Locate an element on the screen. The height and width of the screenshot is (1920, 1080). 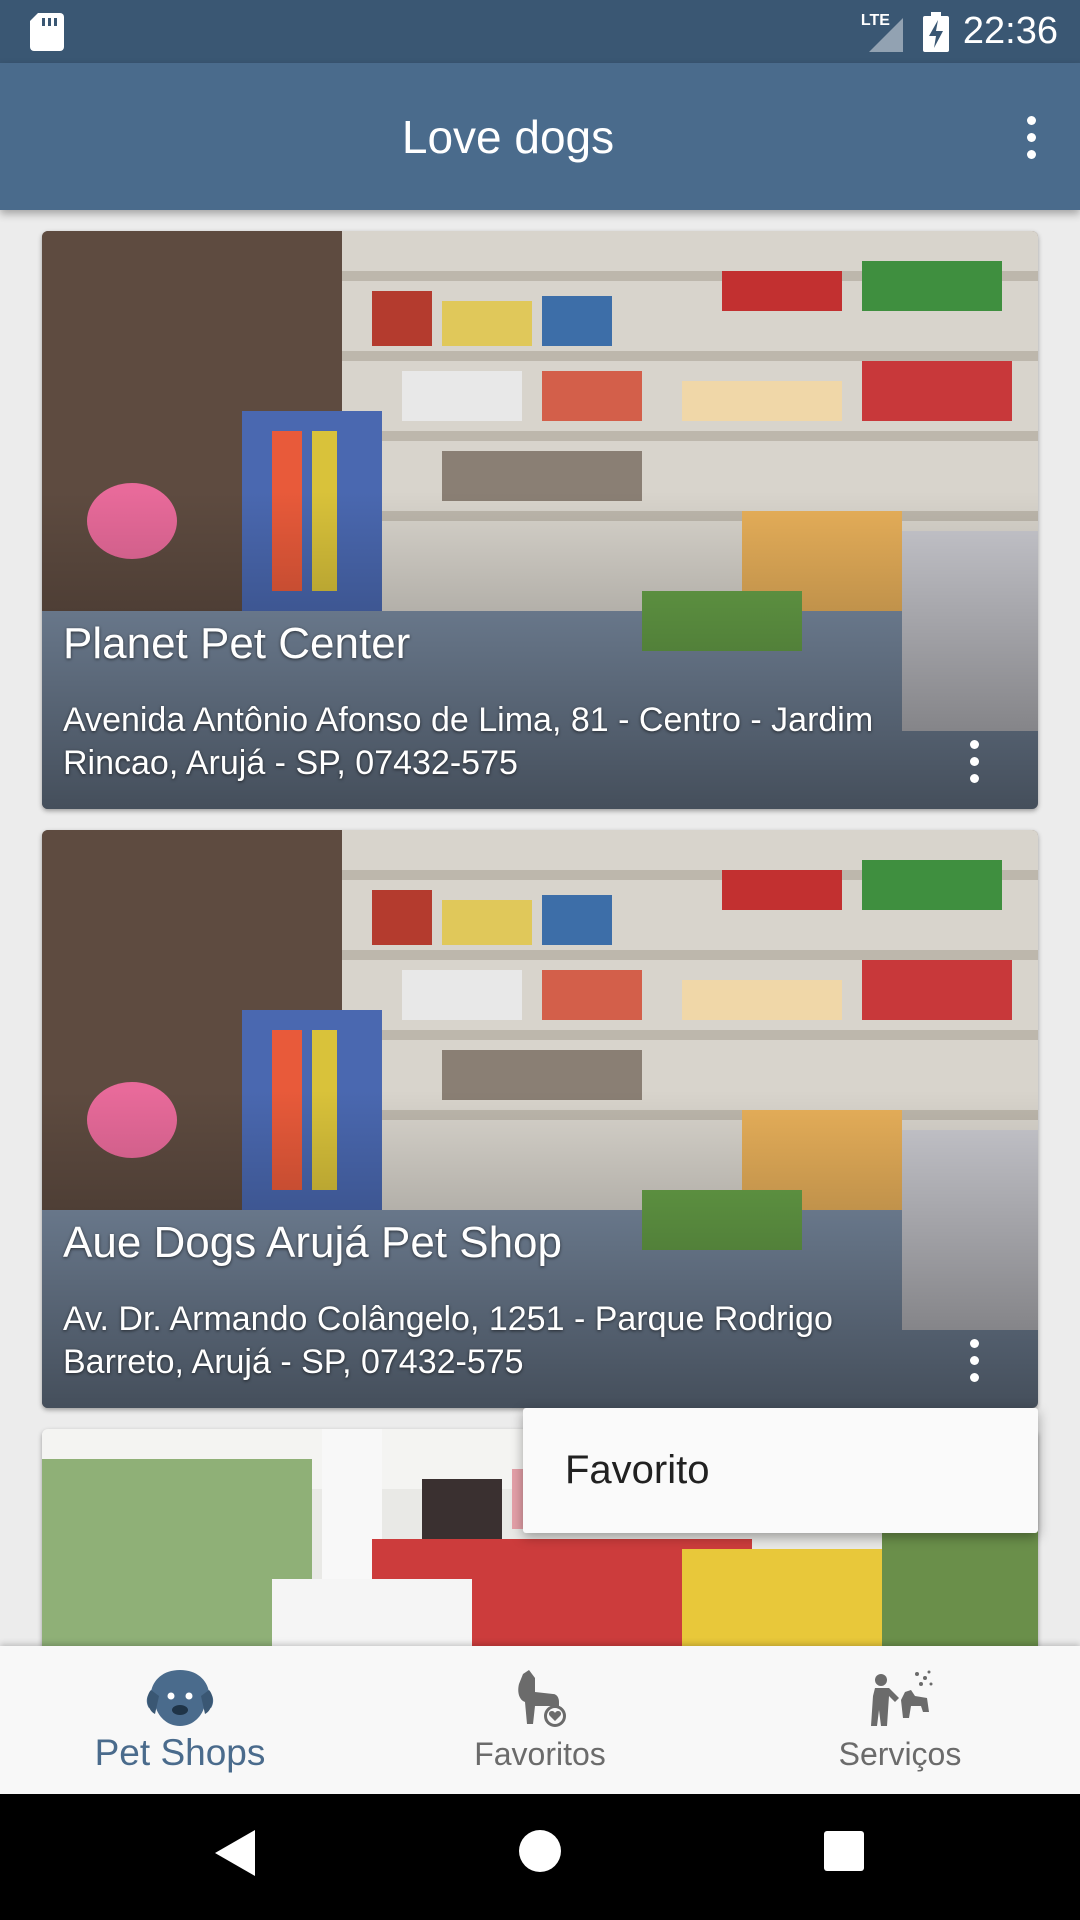
nav-item-pet-shops: Pet Shops is located at coordinates (180, 1720).